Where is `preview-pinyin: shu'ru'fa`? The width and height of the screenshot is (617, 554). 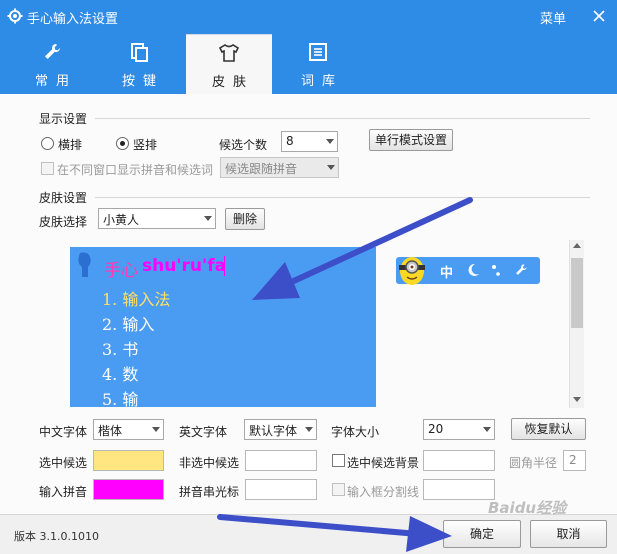 preview-pinyin: shu'ru'fa is located at coordinates (184, 266).